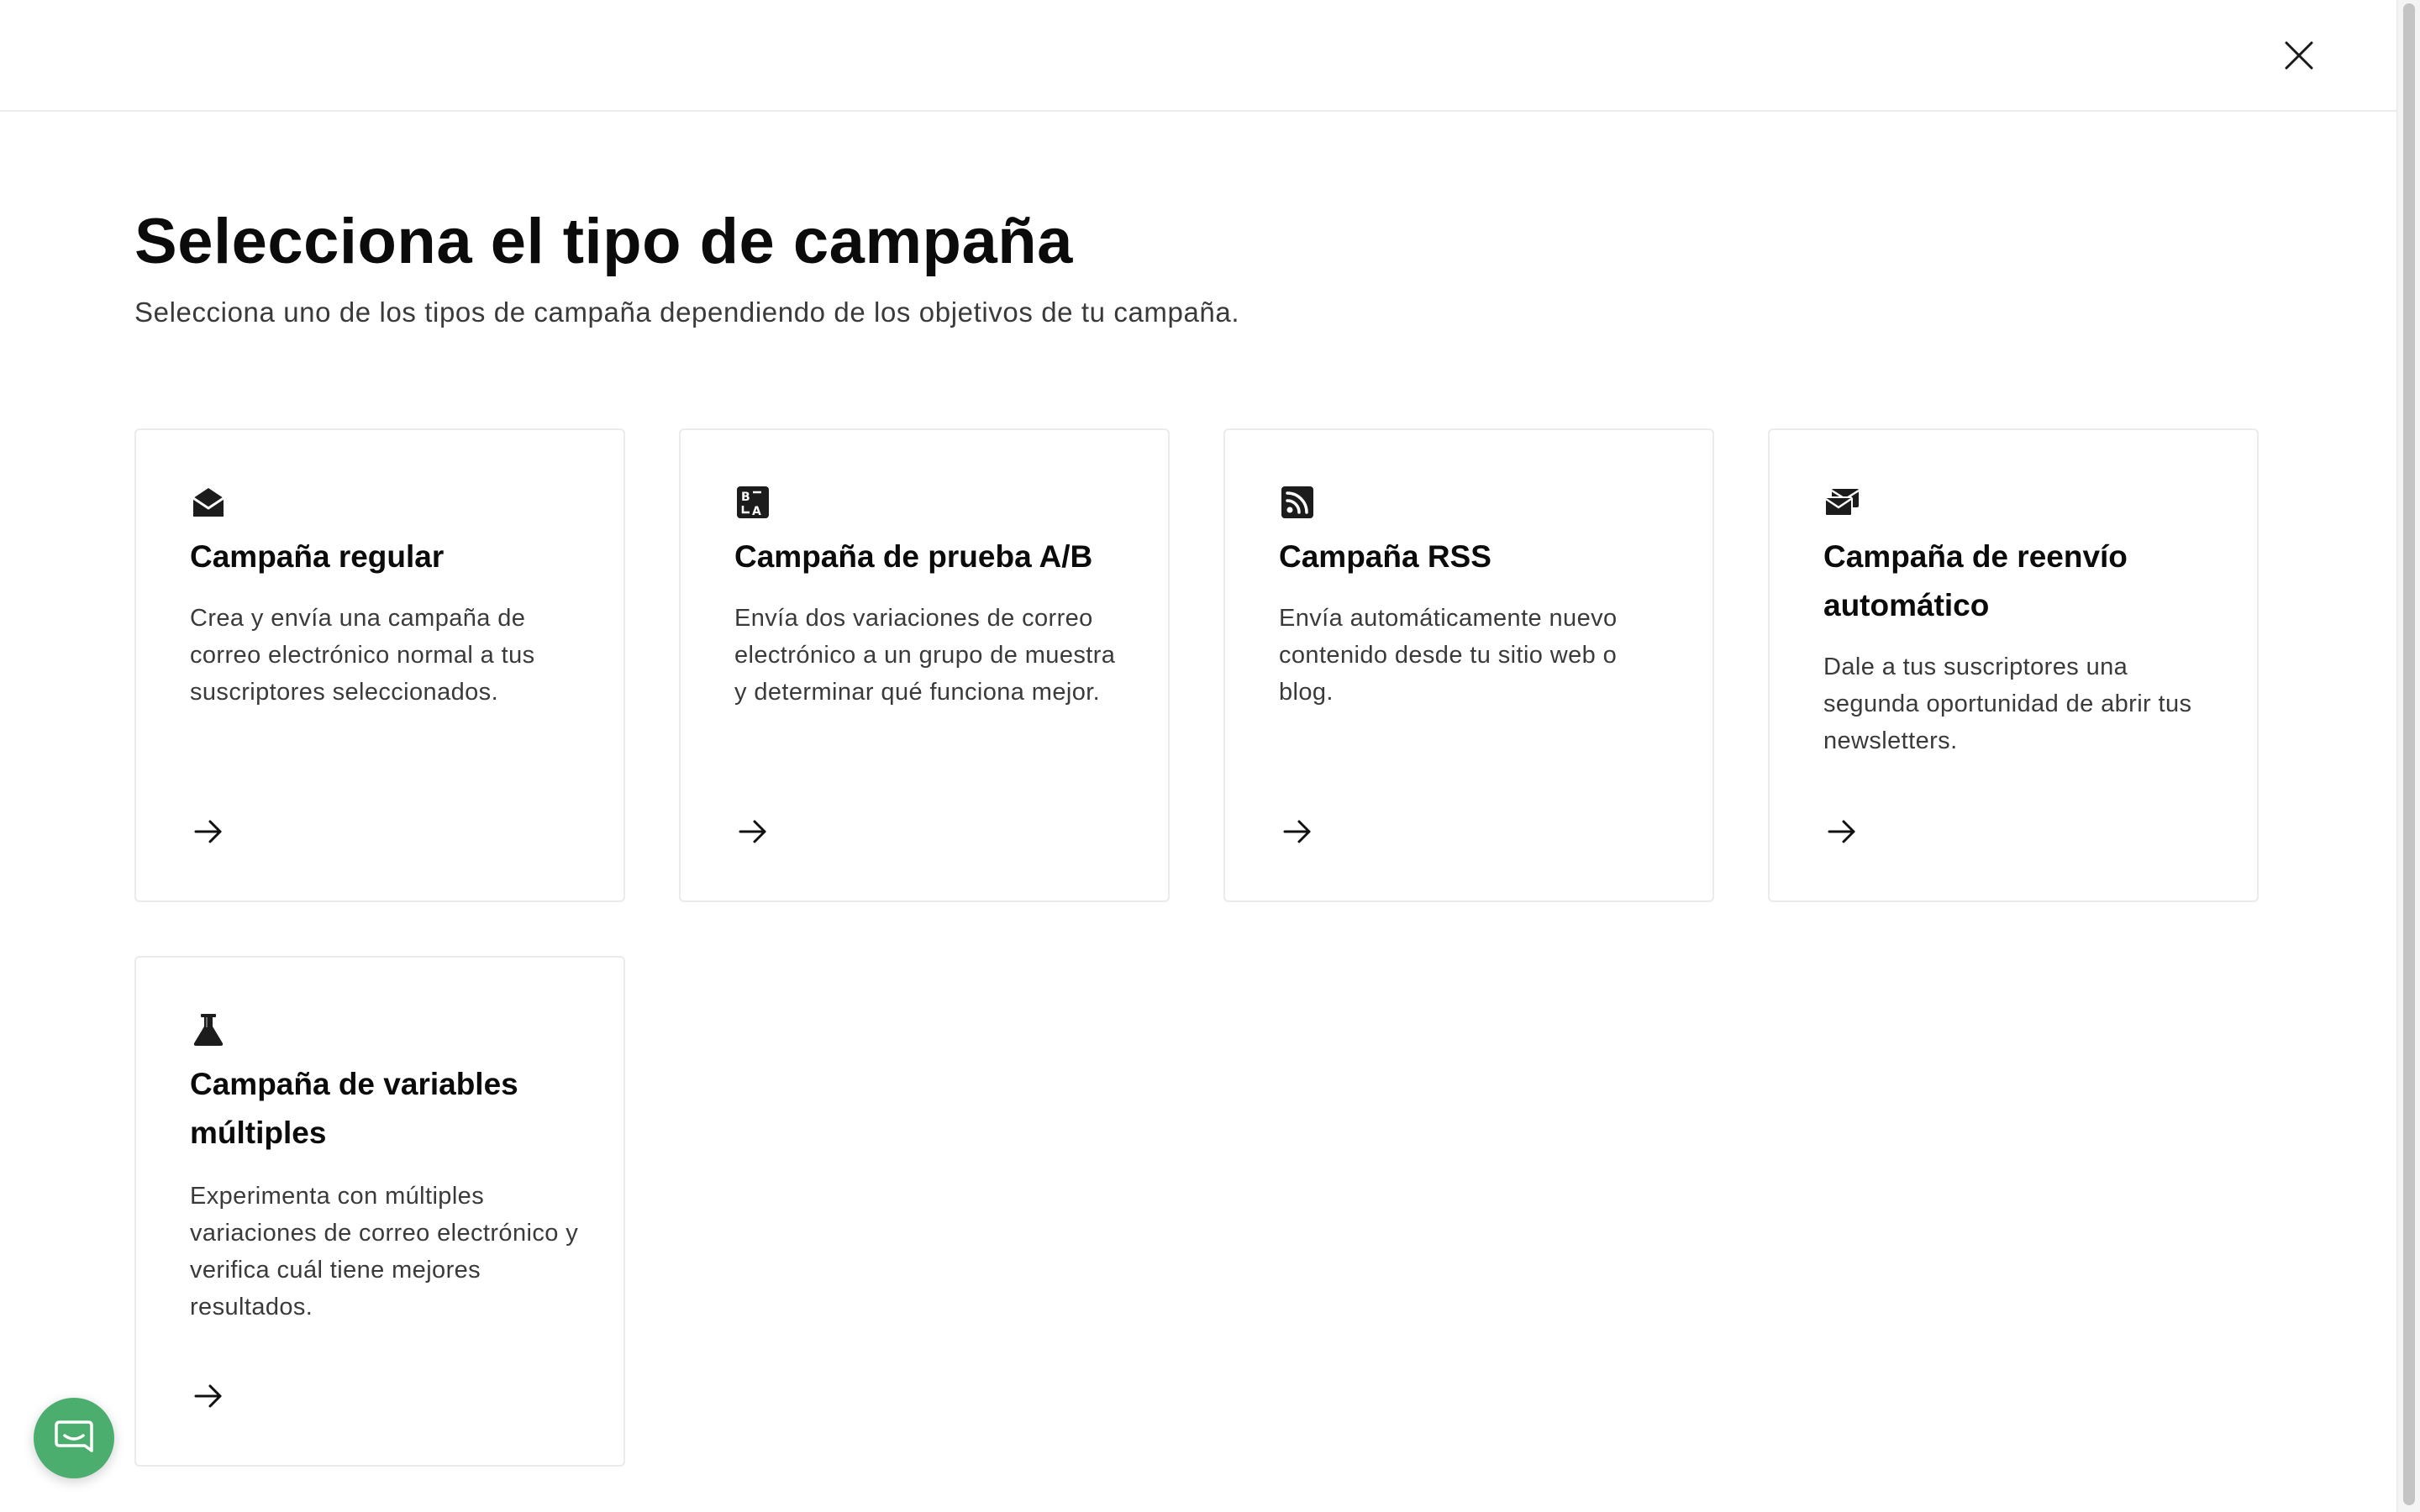  What do you see at coordinates (1842, 503) in the screenshot?
I see `resend-envelopes-icon` at bounding box center [1842, 503].